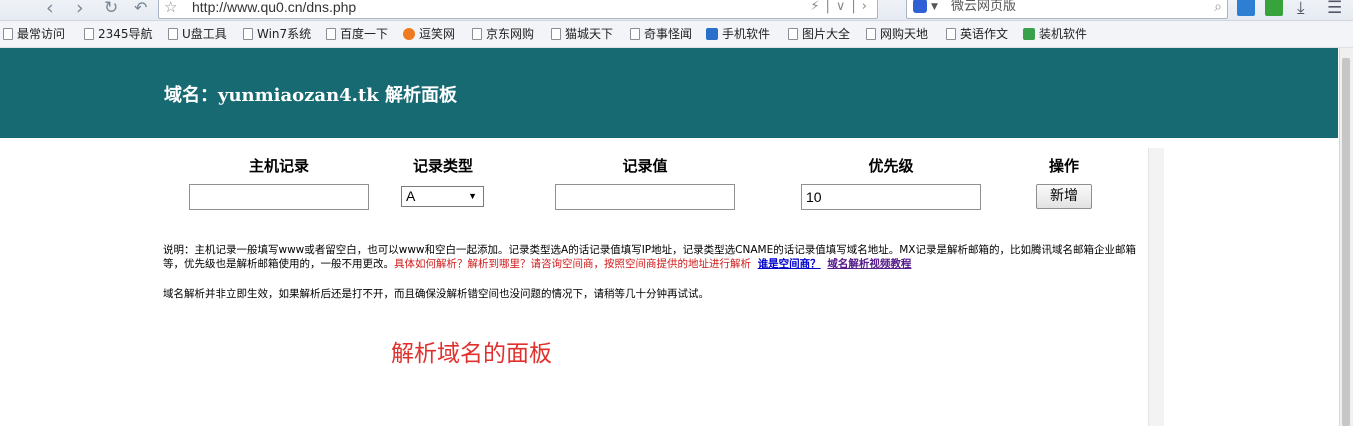 The height and width of the screenshot is (426, 1353). What do you see at coordinates (411, 196) in the screenshot?
I see `record-type-value: A` at bounding box center [411, 196].